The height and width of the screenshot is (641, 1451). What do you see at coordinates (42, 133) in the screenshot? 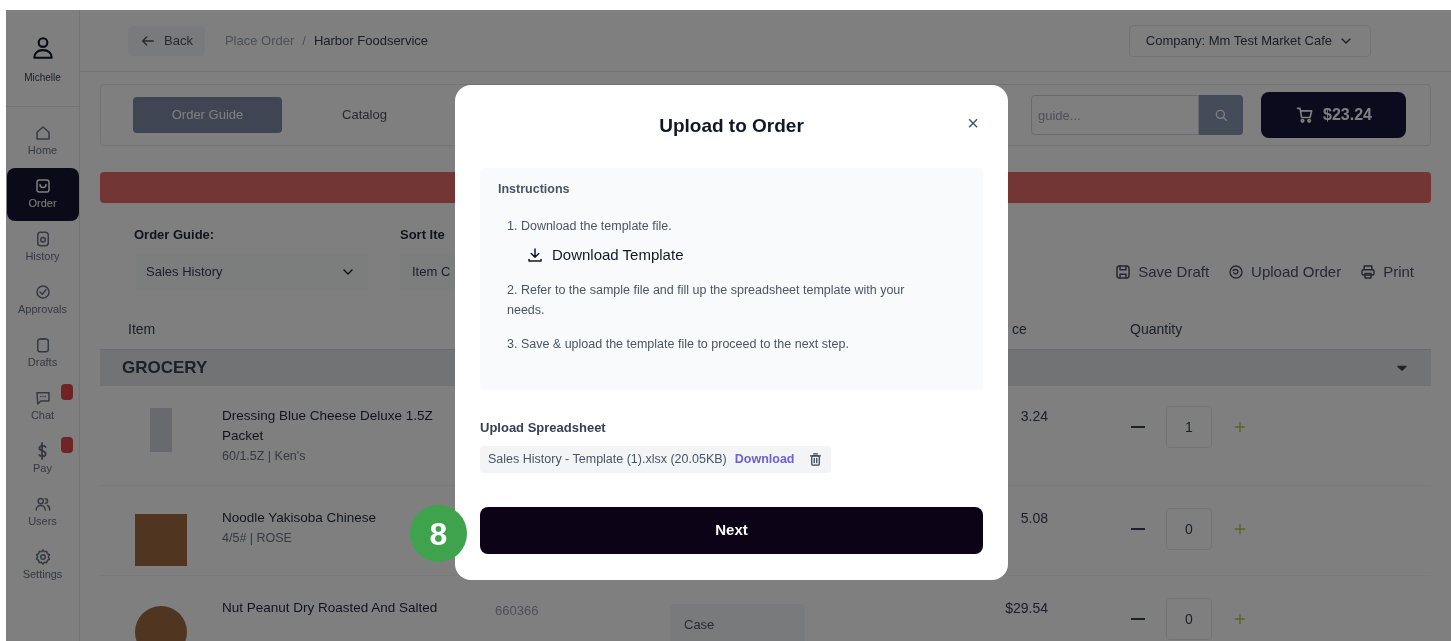
I see `house-icon` at bounding box center [42, 133].